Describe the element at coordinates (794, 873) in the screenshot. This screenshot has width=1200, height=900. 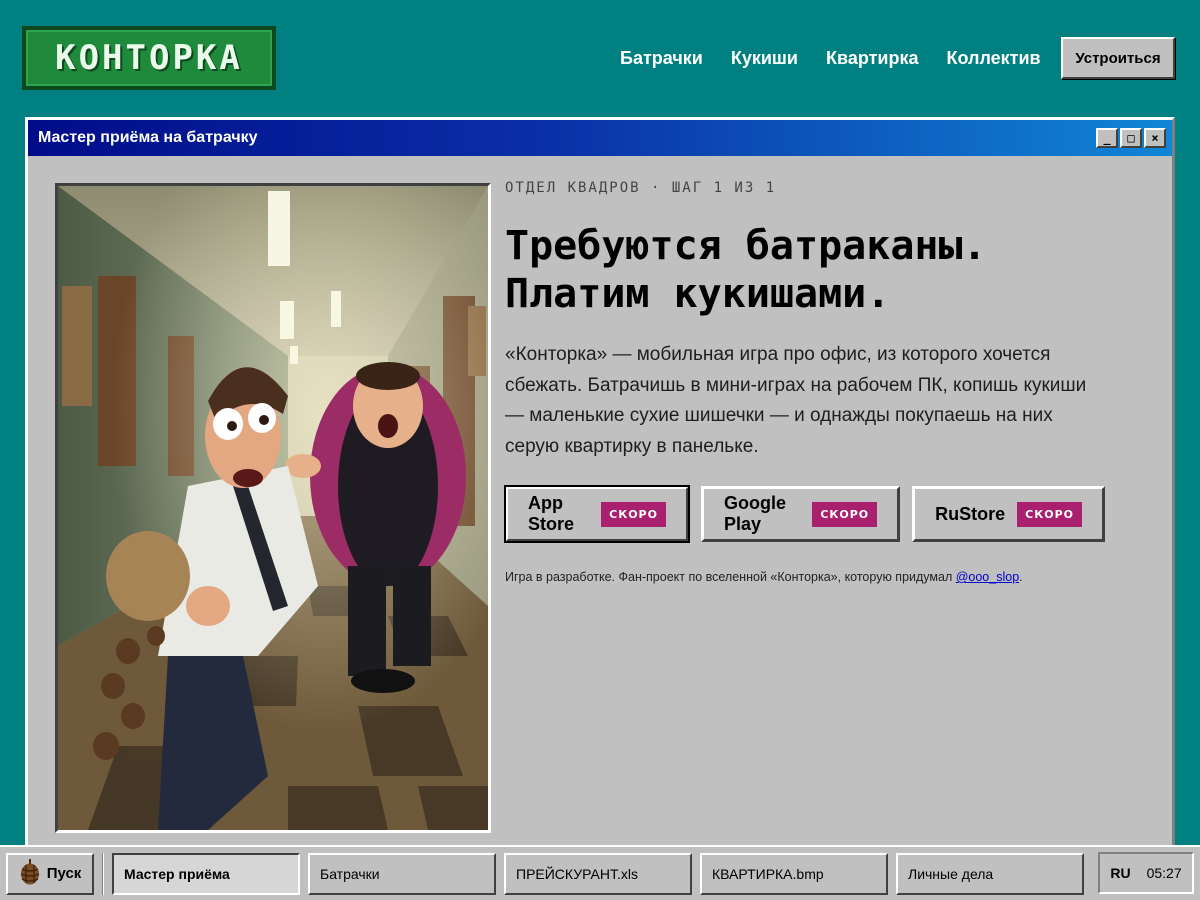
I see `task-kvartirka: КВАРТИРКА.bmp` at that location.